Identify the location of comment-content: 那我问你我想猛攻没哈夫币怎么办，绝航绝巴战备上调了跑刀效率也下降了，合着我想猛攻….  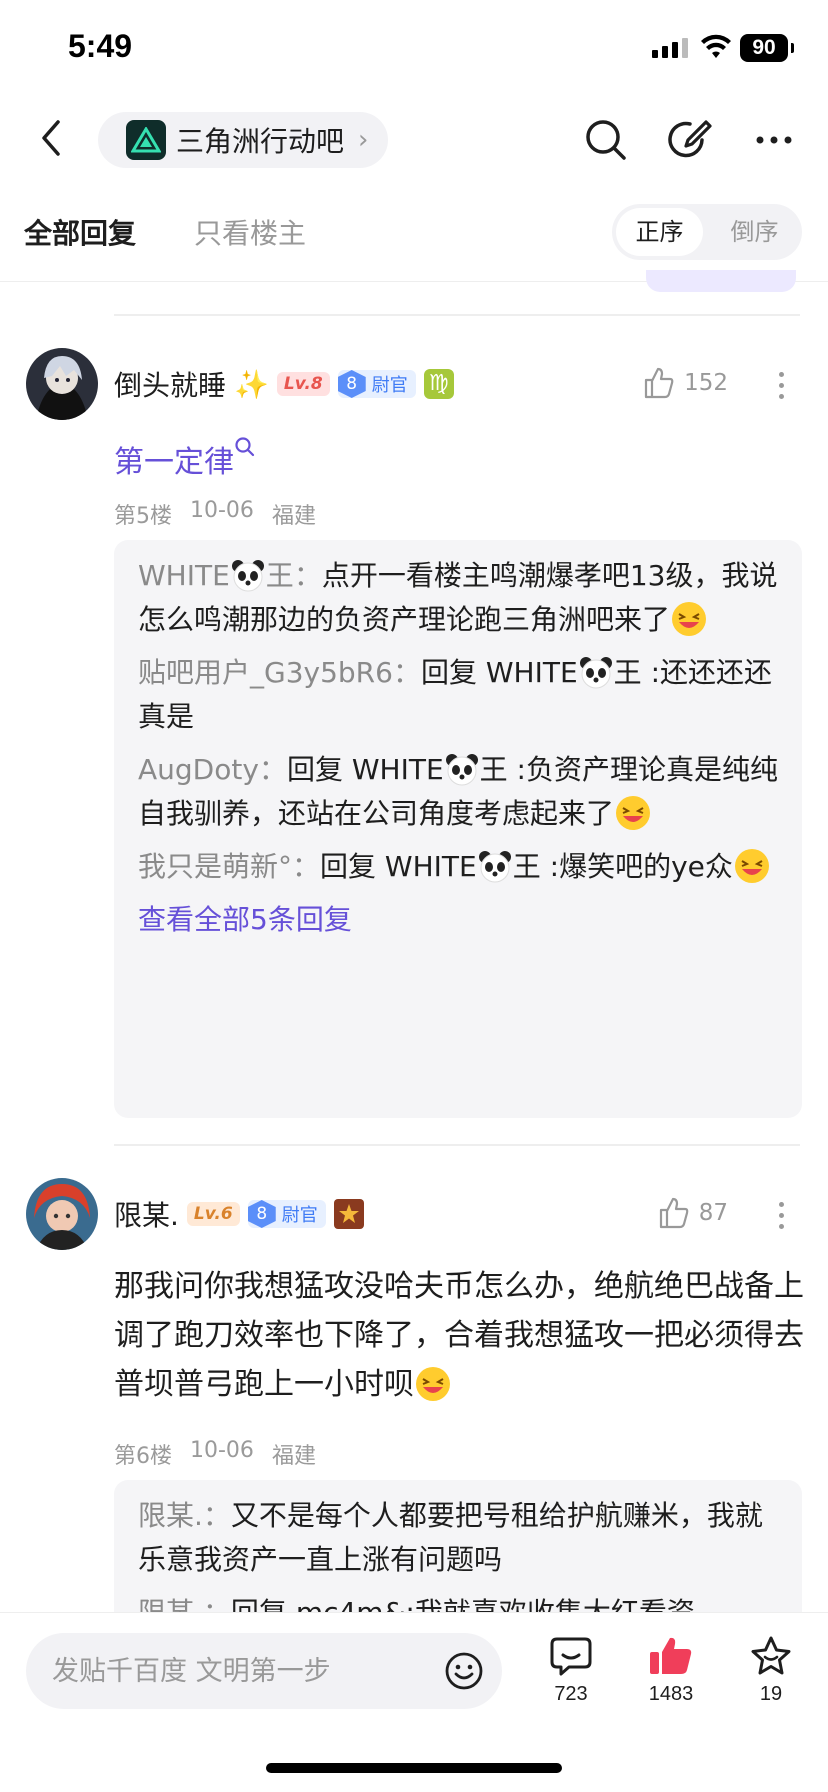
(459, 1335).